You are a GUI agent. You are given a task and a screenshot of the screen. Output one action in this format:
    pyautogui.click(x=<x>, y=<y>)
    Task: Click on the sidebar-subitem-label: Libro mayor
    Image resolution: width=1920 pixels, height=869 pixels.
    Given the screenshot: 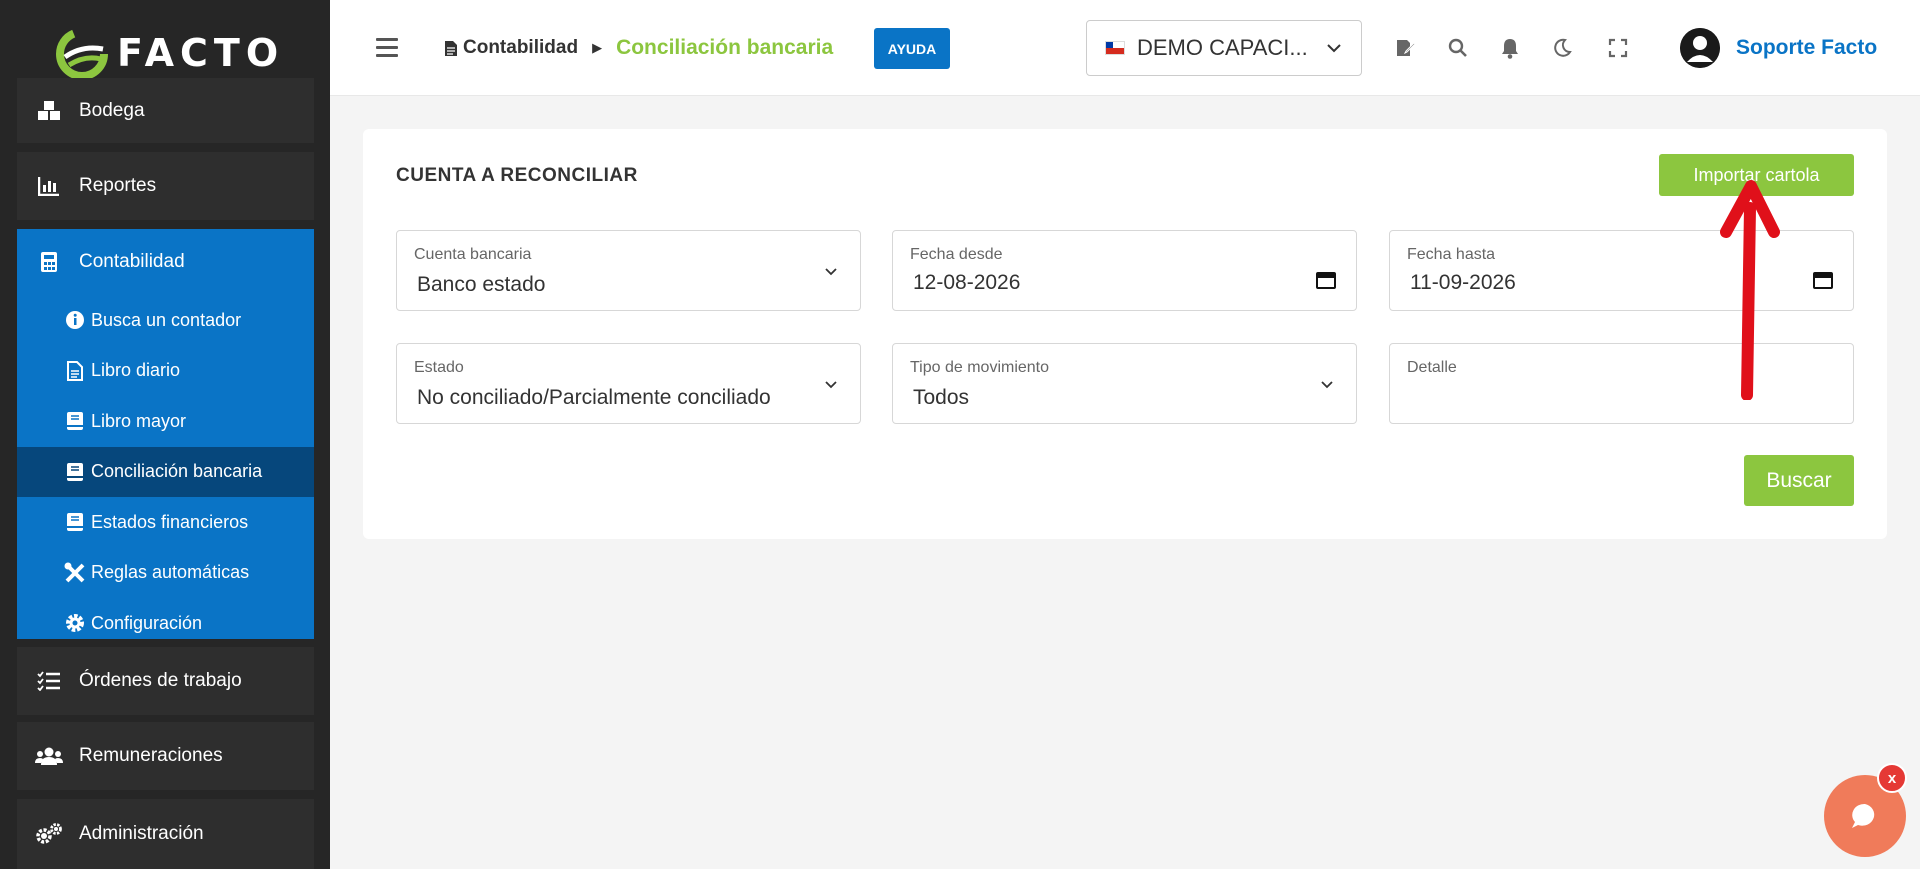 What is the action you would take?
    pyautogui.click(x=139, y=420)
    